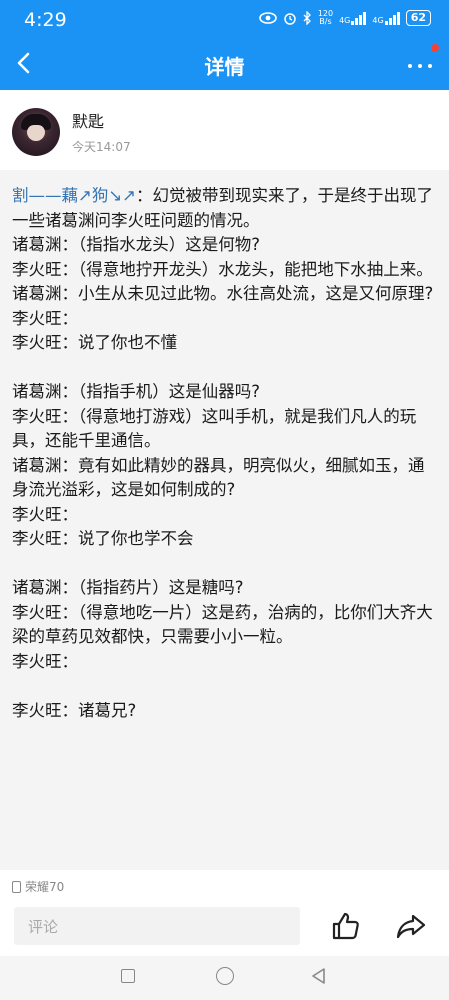 The height and width of the screenshot is (1000, 449). I want to click on triangle-back-icon, so click(318, 976).